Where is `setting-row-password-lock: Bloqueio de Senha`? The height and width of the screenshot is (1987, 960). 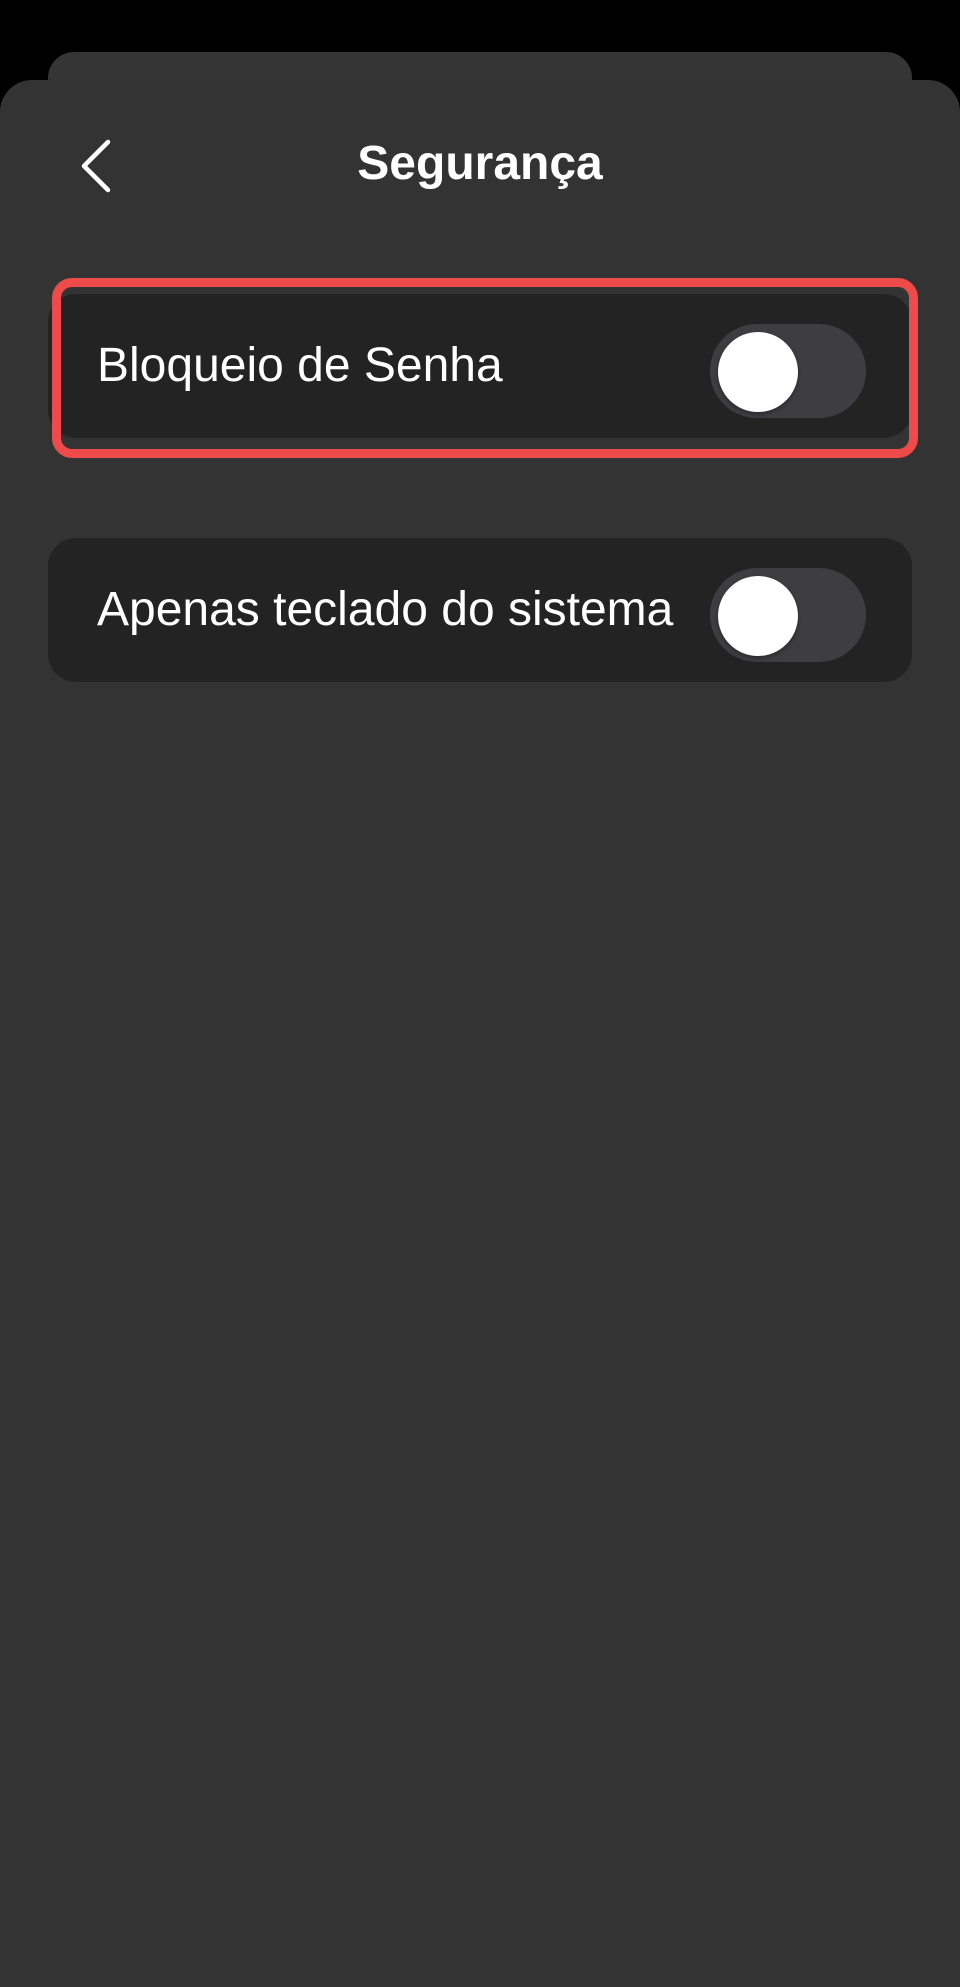 setting-row-password-lock: Bloqueio de Senha is located at coordinates (480, 366).